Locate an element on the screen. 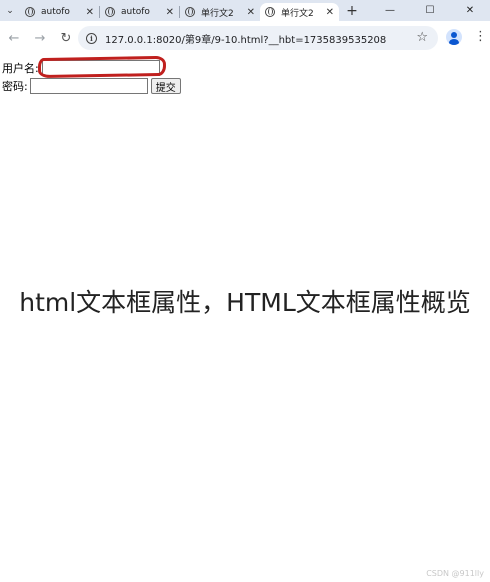 The height and width of the screenshot is (582, 490). minimize-button: — is located at coordinates (390, 10).